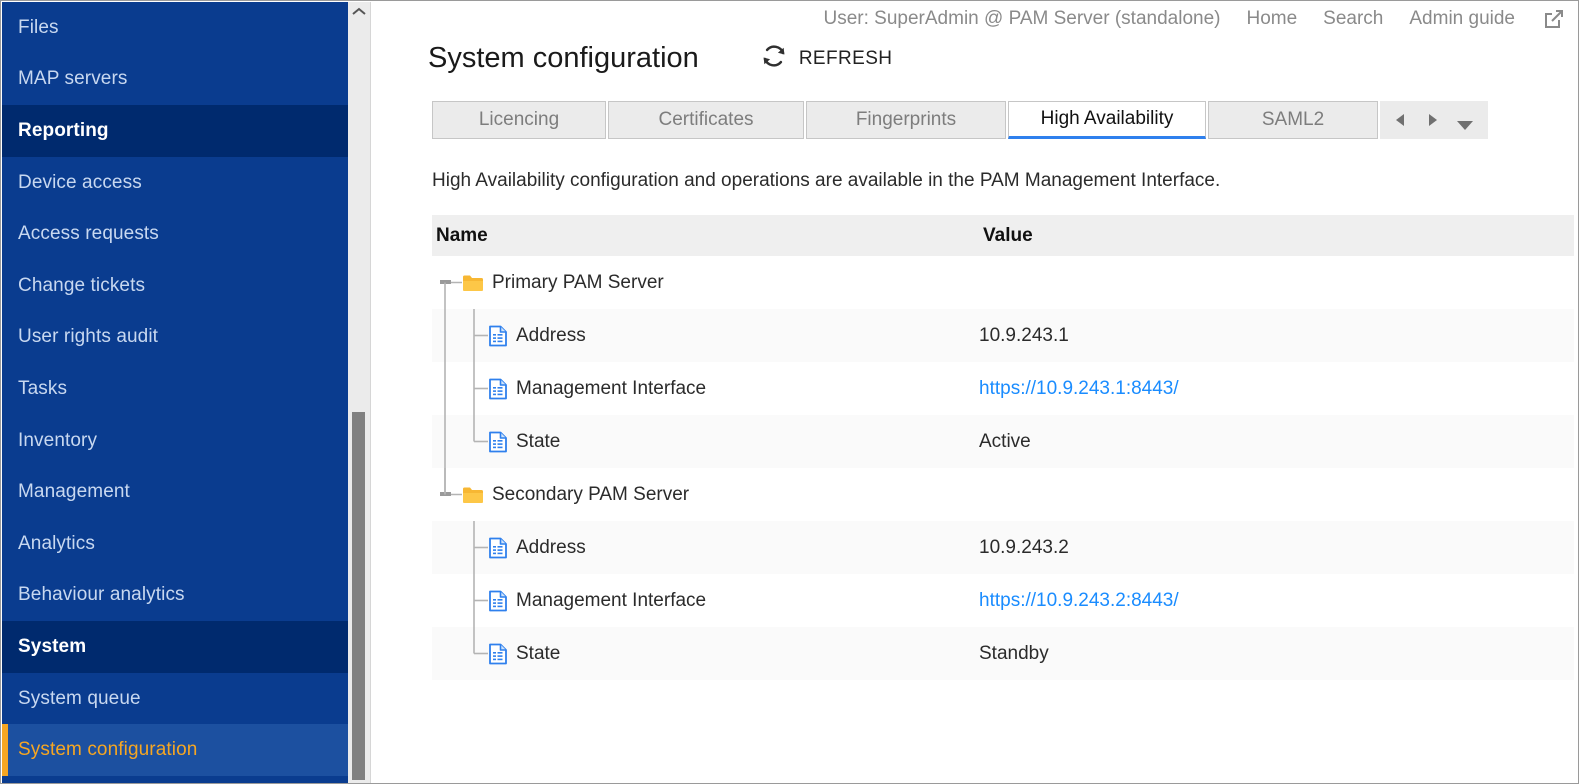 The image size is (1579, 784). Describe the element at coordinates (38, 27) in the screenshot. I see `sidebar-item-label: Files` at that location.